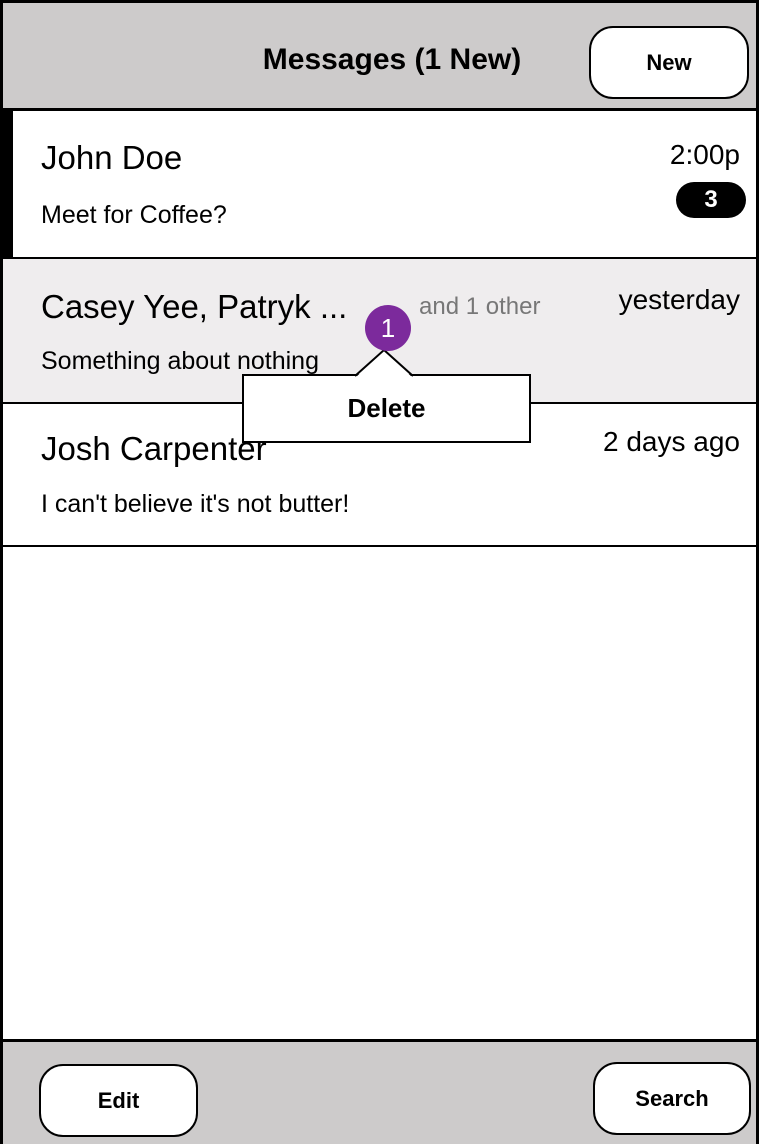 The height and width of the screenshot is (1144, 761). I want to click on unread-indicator, so click(8, 184).